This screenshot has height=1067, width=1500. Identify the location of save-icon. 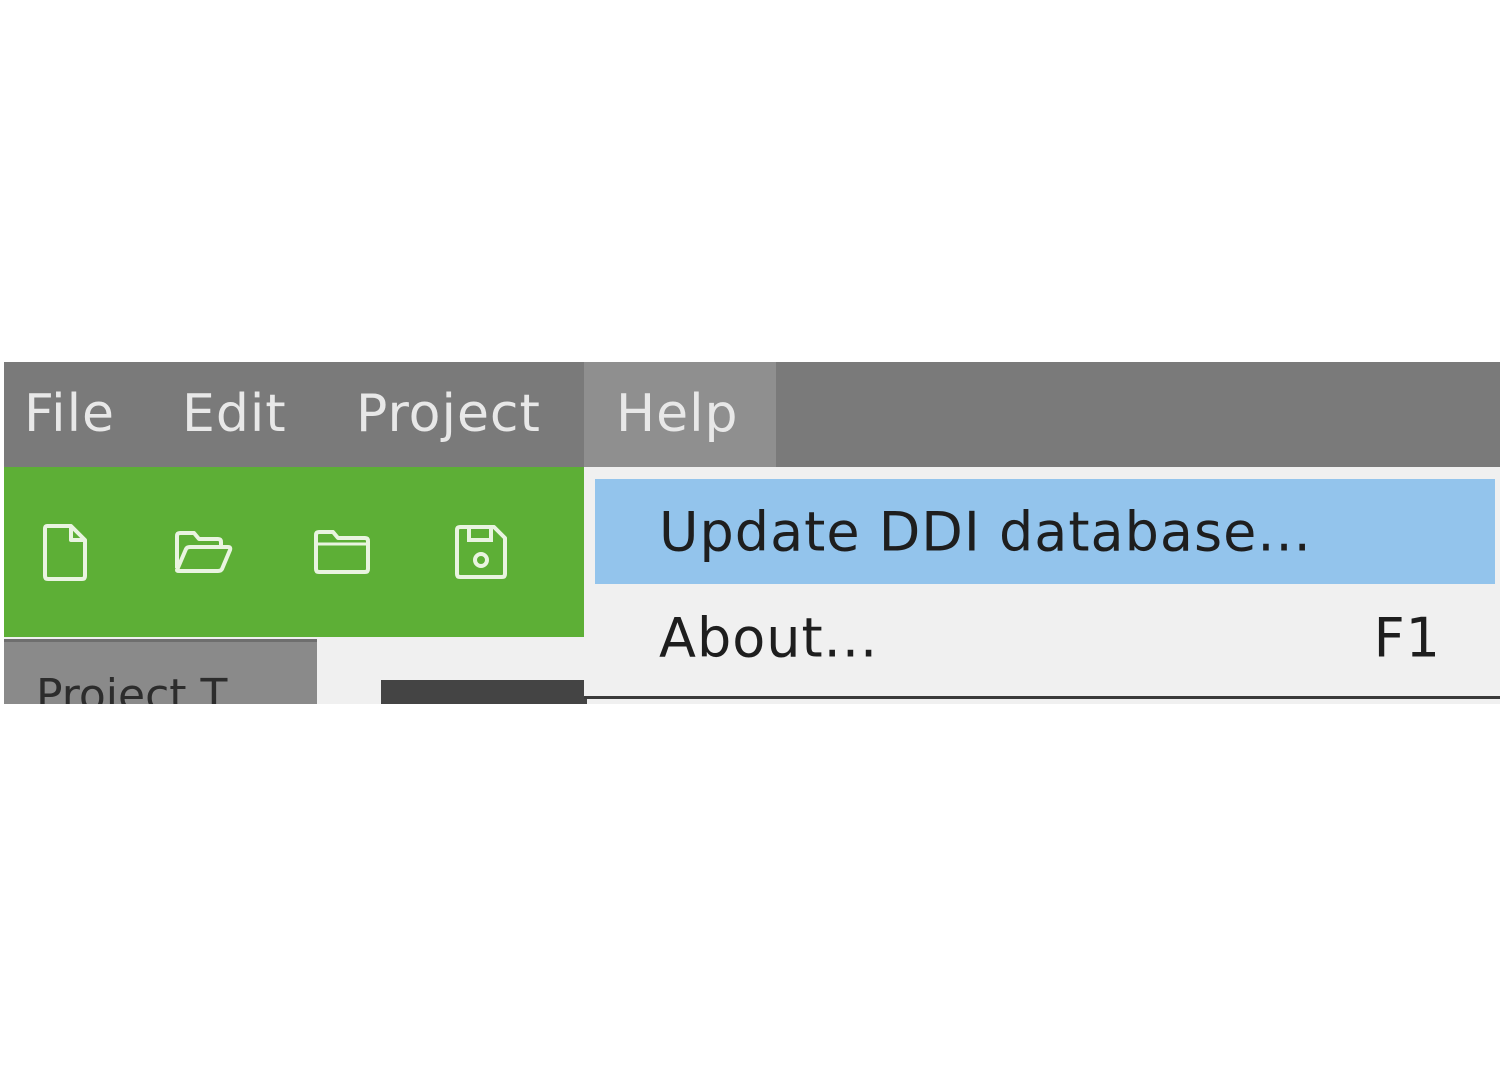
(481, 552).